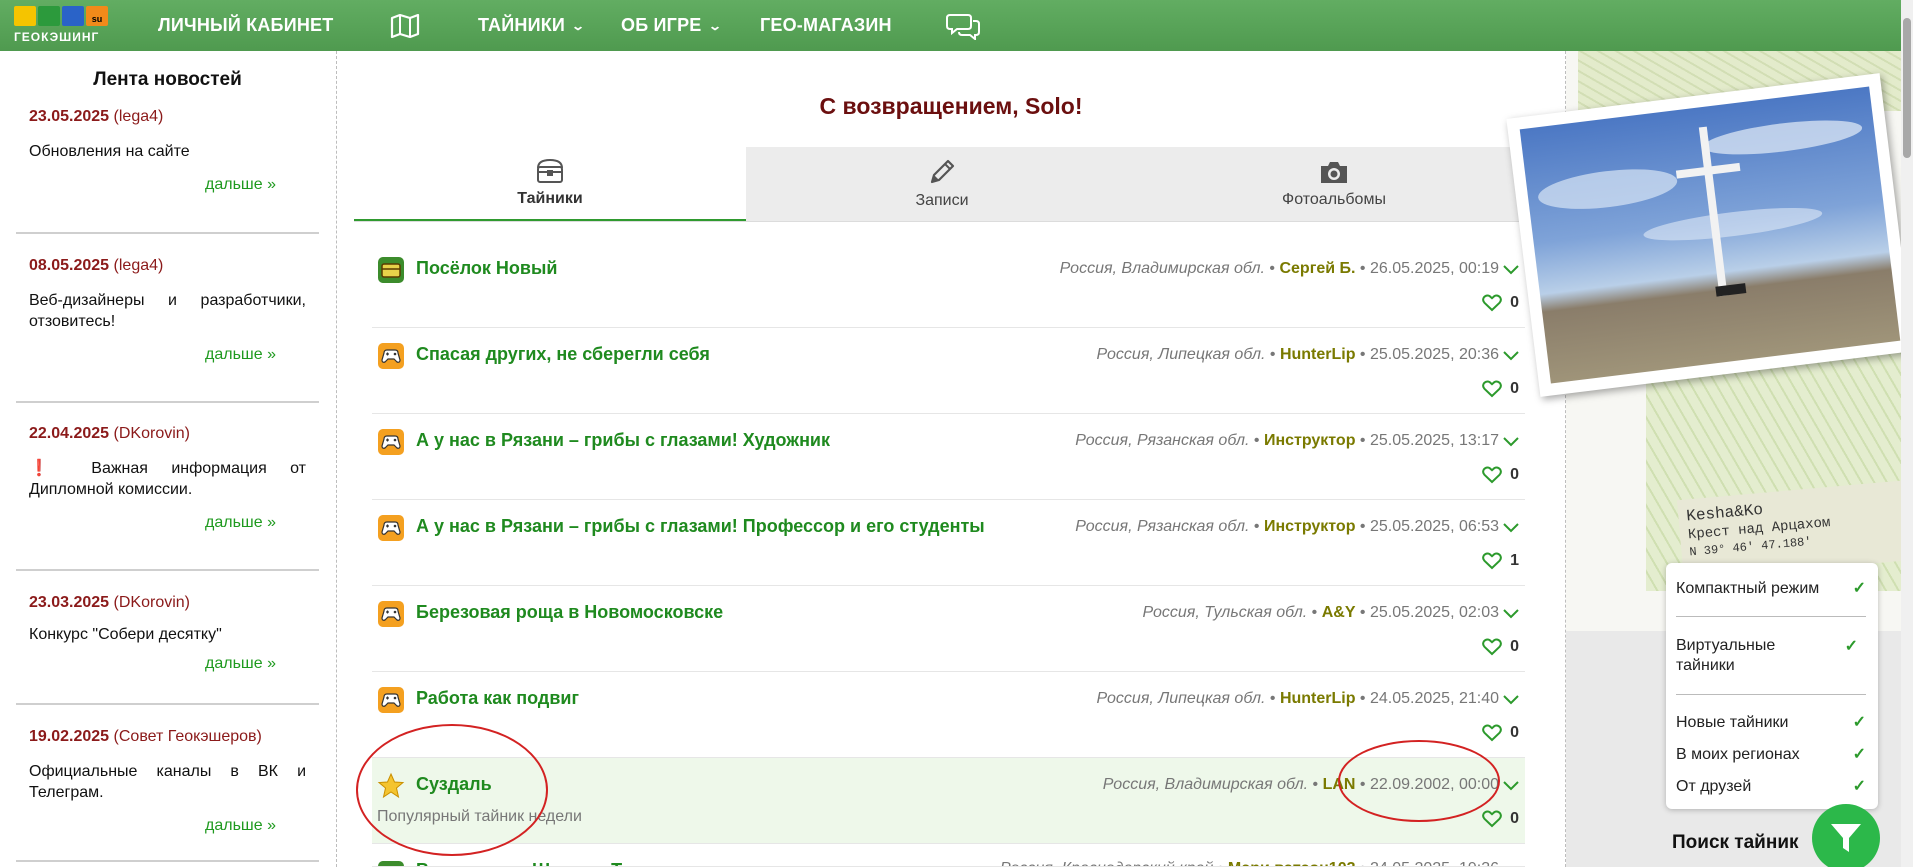 The width and height of the screenshot is (1913, 867). I want to click on news-text: Обновления на сайте, so click(167, 151).